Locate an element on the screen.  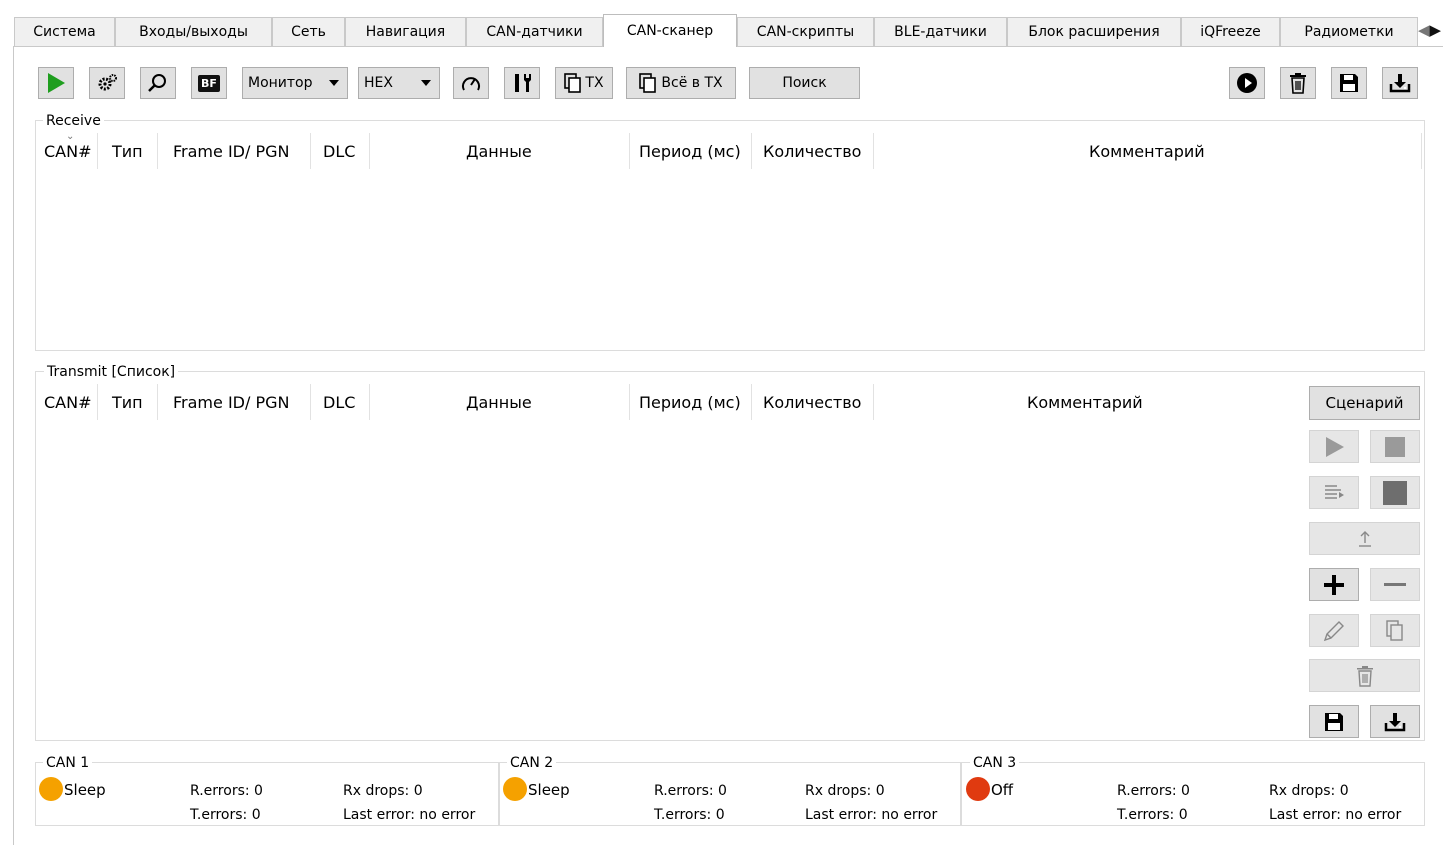
tab-inputs-outputs: Входы/выходы is located at coordinates (193, 31).